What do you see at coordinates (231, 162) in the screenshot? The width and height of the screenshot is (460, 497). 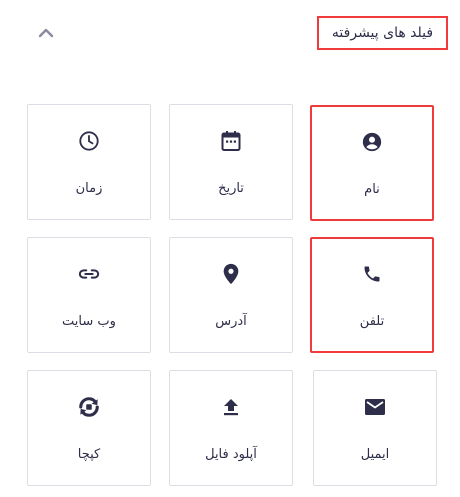 I see `field-card-date: تاریخ` at bounding box center [231, 162].